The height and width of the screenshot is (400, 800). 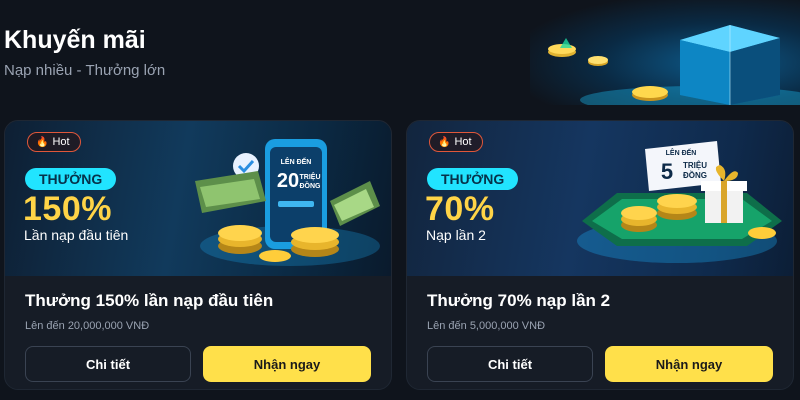 What do you see at coordinates (288, 181) in the screenshot?
I see `phone-amount-value: 20` at bounding box center [288, 181].